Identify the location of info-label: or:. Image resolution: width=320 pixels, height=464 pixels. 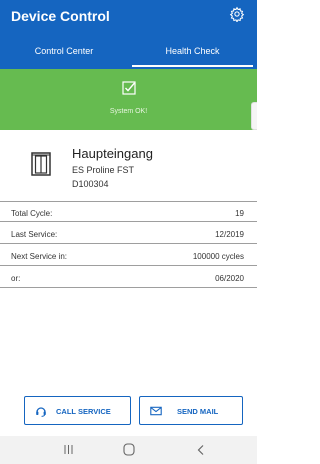
(16, 278).